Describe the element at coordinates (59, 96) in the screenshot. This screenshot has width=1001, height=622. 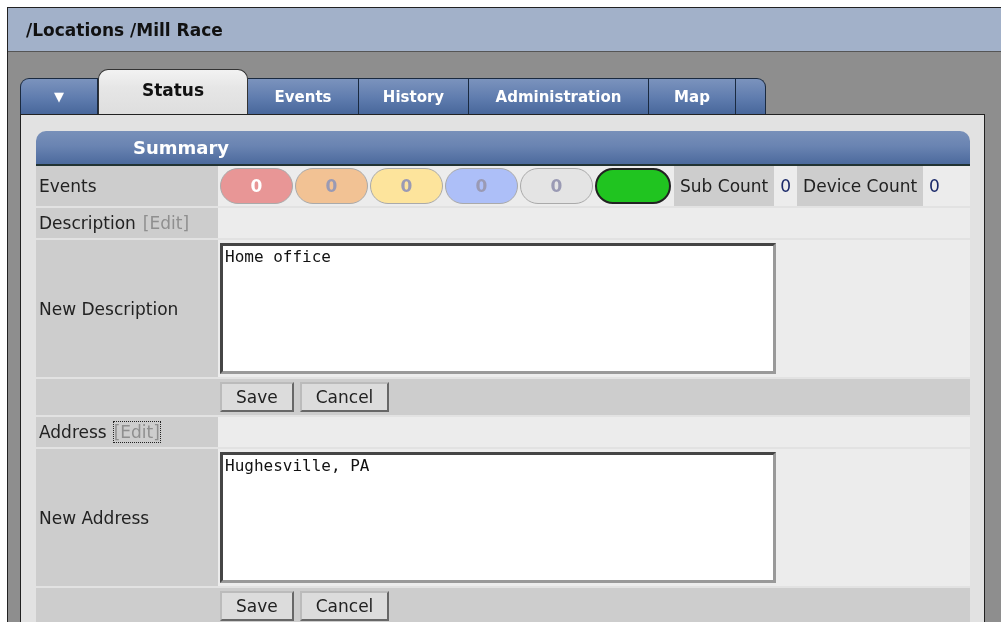
I see `menu-tab: ▼` at that location.